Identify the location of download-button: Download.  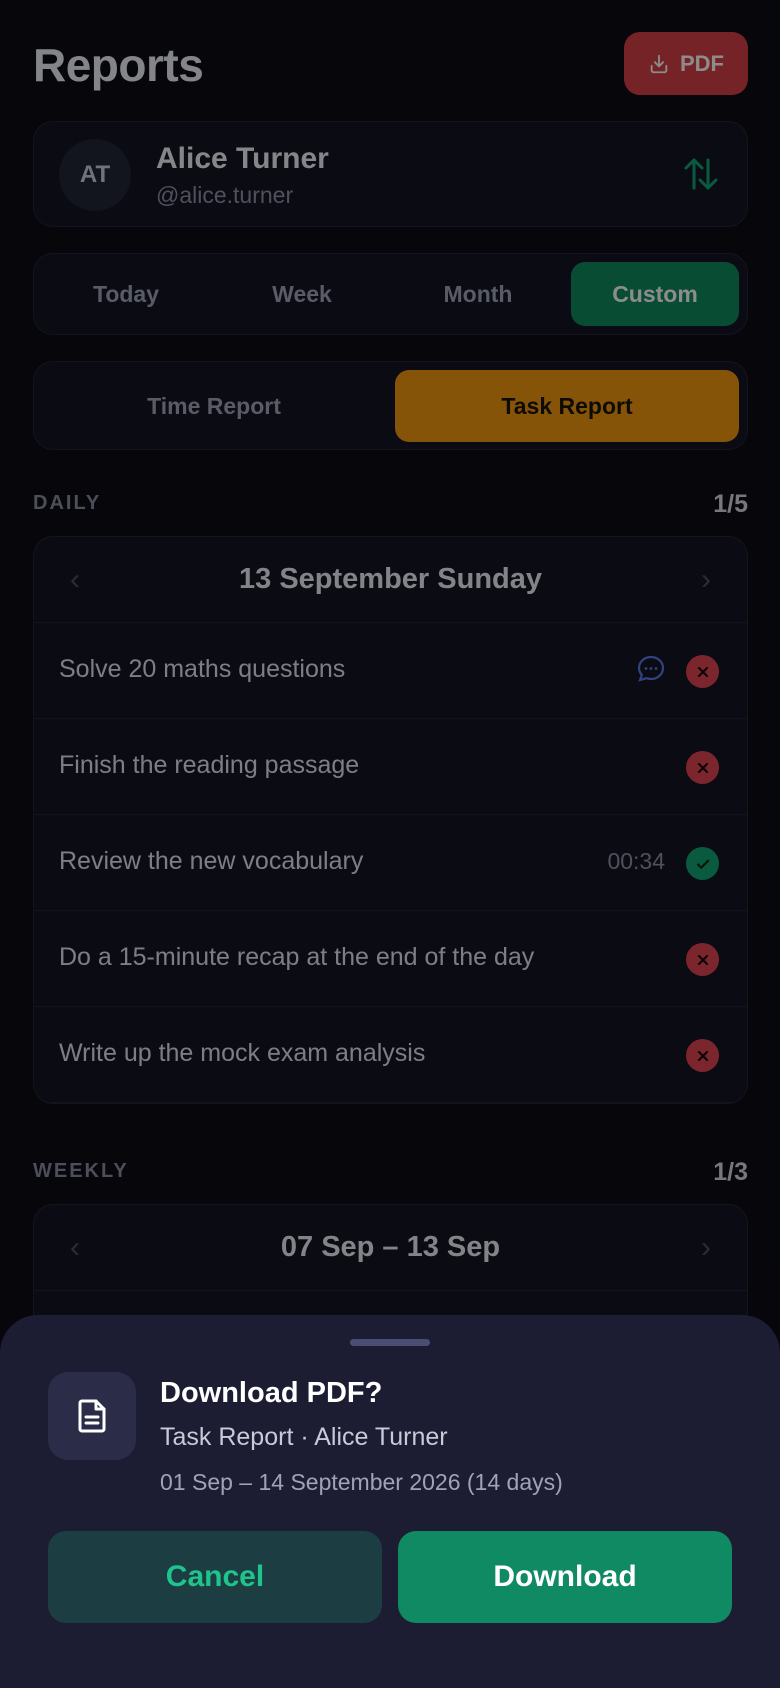
(565, 1577).